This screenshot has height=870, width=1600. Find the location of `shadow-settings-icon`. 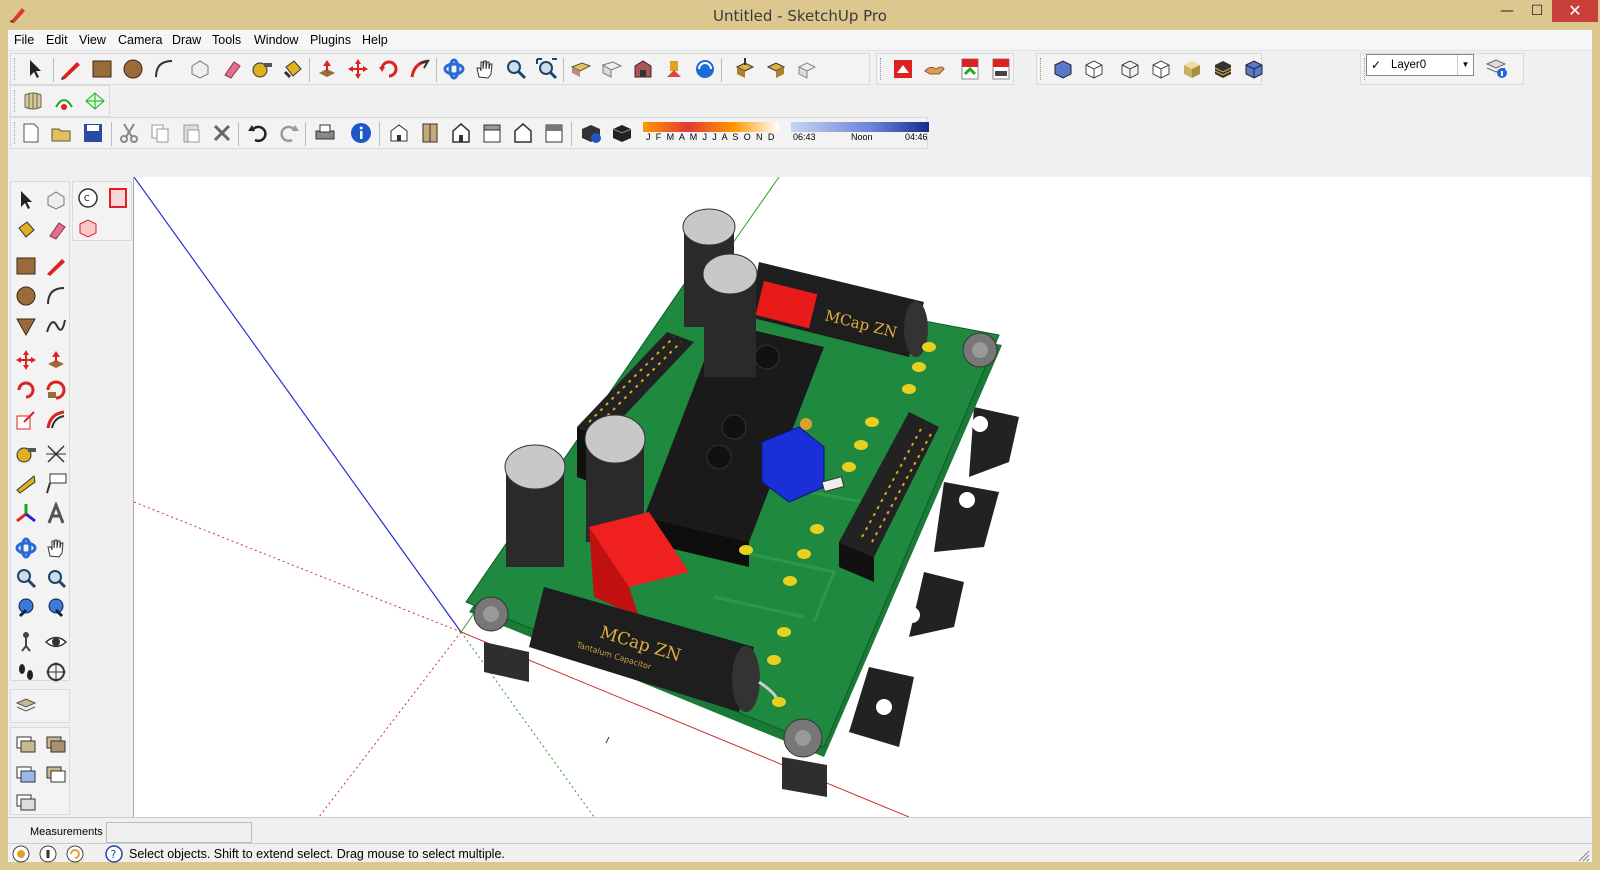

shadow-settings-icon is located at coordinates (591, 133).